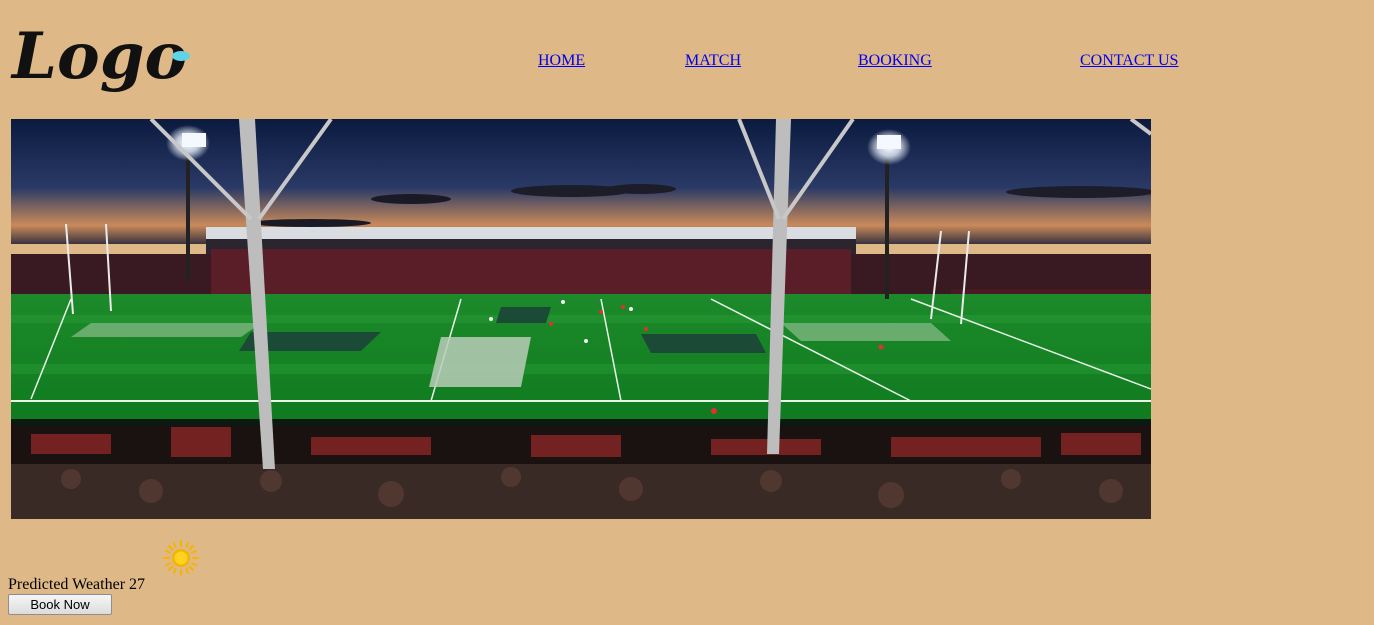 This screenshot has height=625, width=1374. I want to click on nav-match-link: MATCH, so click(713, 61).